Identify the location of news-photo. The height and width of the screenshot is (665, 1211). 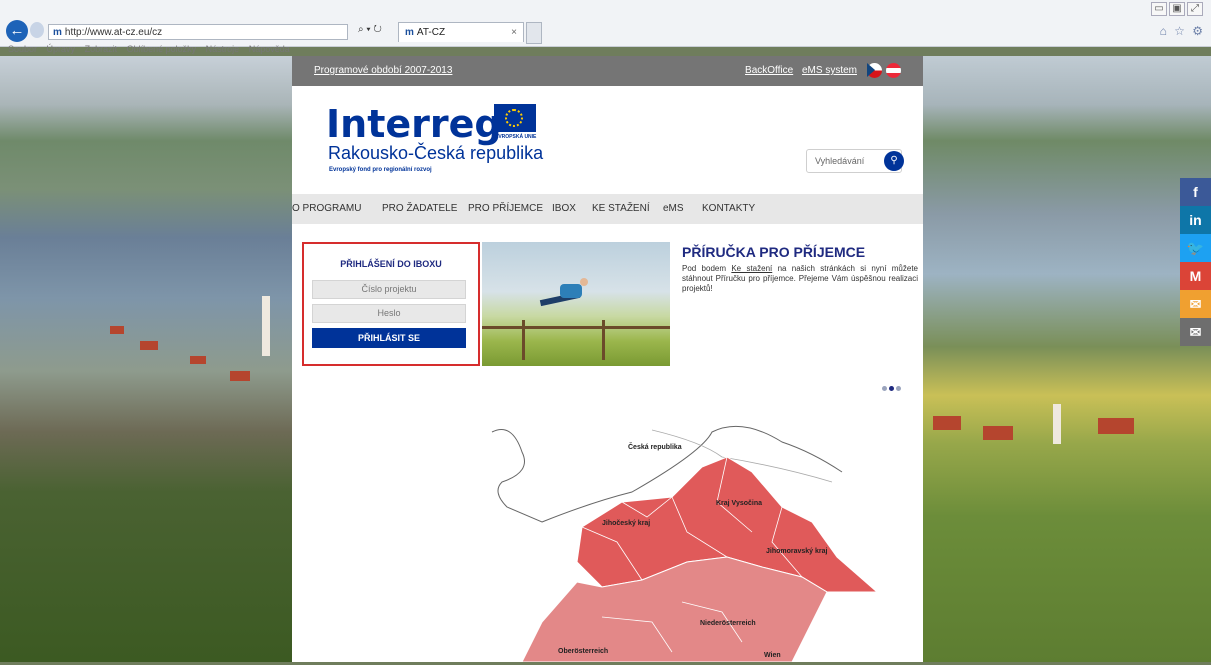
(576, 304).